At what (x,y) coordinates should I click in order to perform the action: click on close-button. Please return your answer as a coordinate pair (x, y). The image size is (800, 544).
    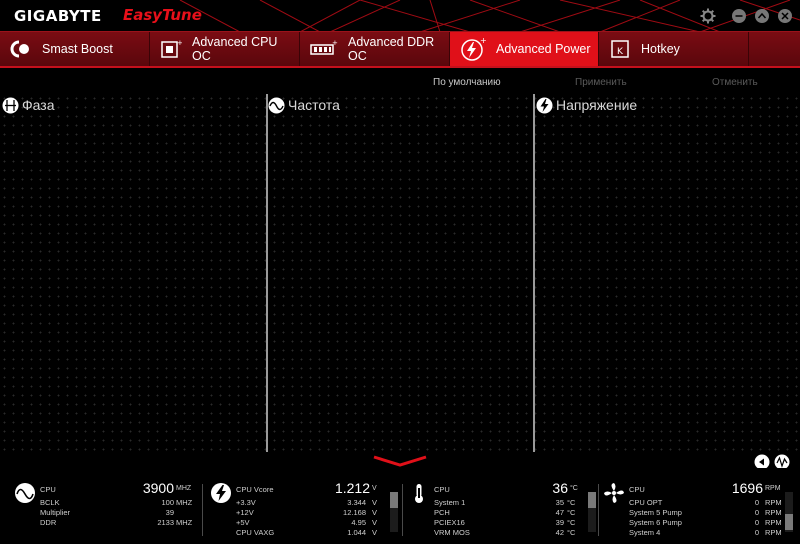
    Looking at the image, I should click on (785, 16).